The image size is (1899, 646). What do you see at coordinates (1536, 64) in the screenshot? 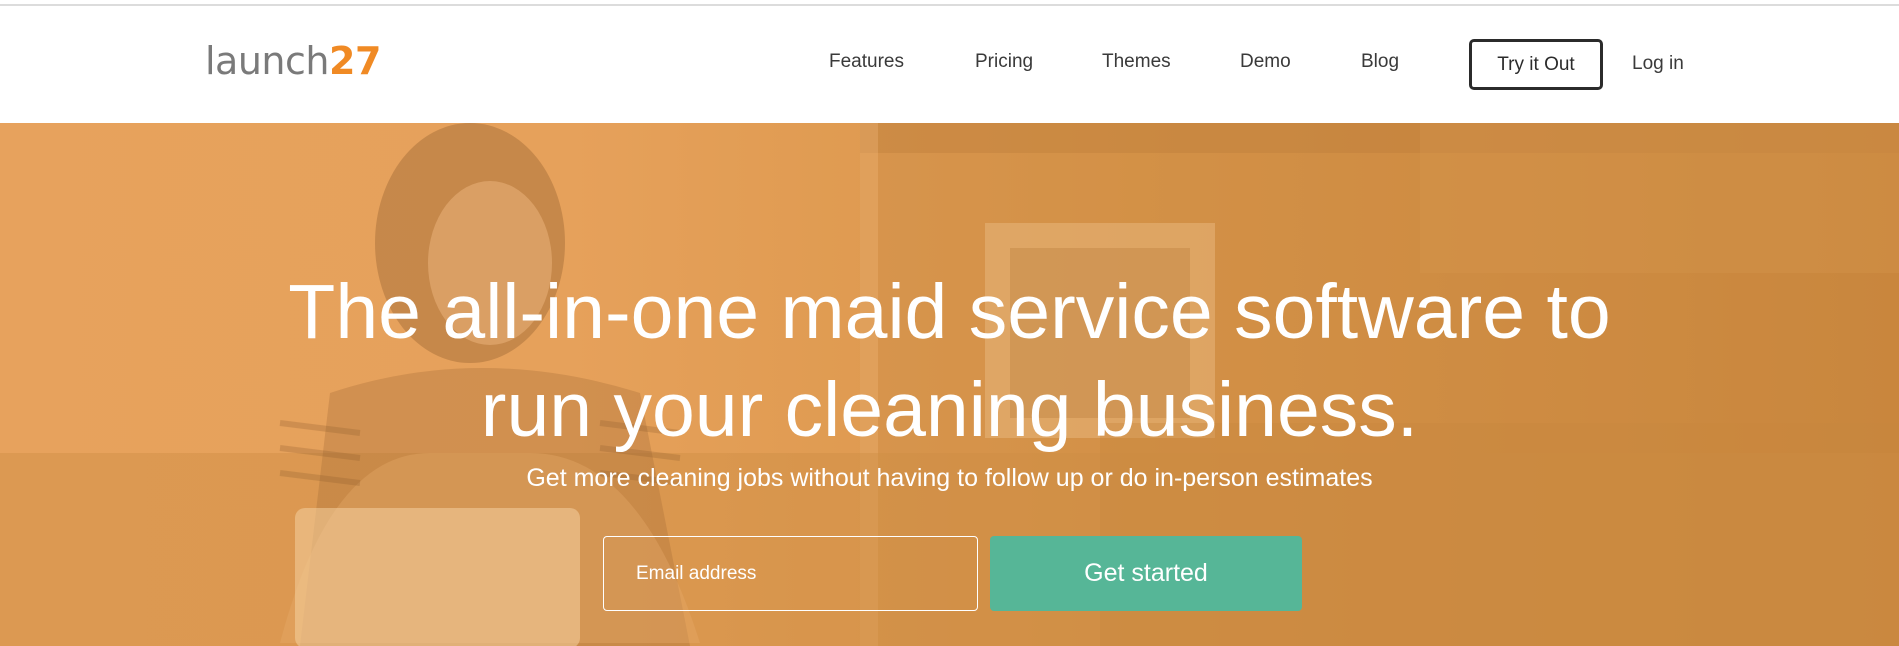
I see `try-it-out-button: Try it Out` at bounding box center [1536, 64].